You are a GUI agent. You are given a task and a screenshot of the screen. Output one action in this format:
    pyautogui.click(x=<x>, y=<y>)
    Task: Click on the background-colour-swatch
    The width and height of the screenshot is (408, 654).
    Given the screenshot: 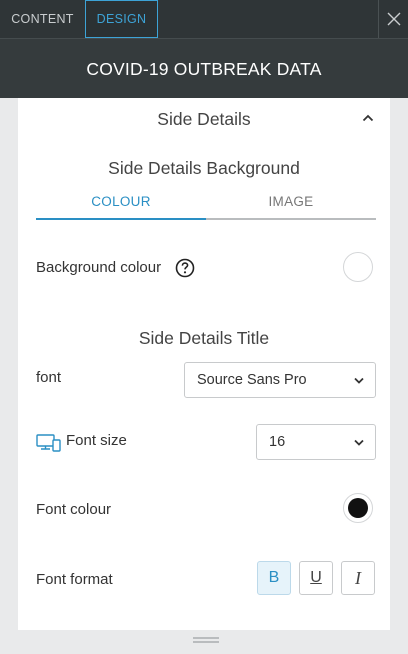 What is the action you would take?
    pyautogui.click(x=358, y=267)
    